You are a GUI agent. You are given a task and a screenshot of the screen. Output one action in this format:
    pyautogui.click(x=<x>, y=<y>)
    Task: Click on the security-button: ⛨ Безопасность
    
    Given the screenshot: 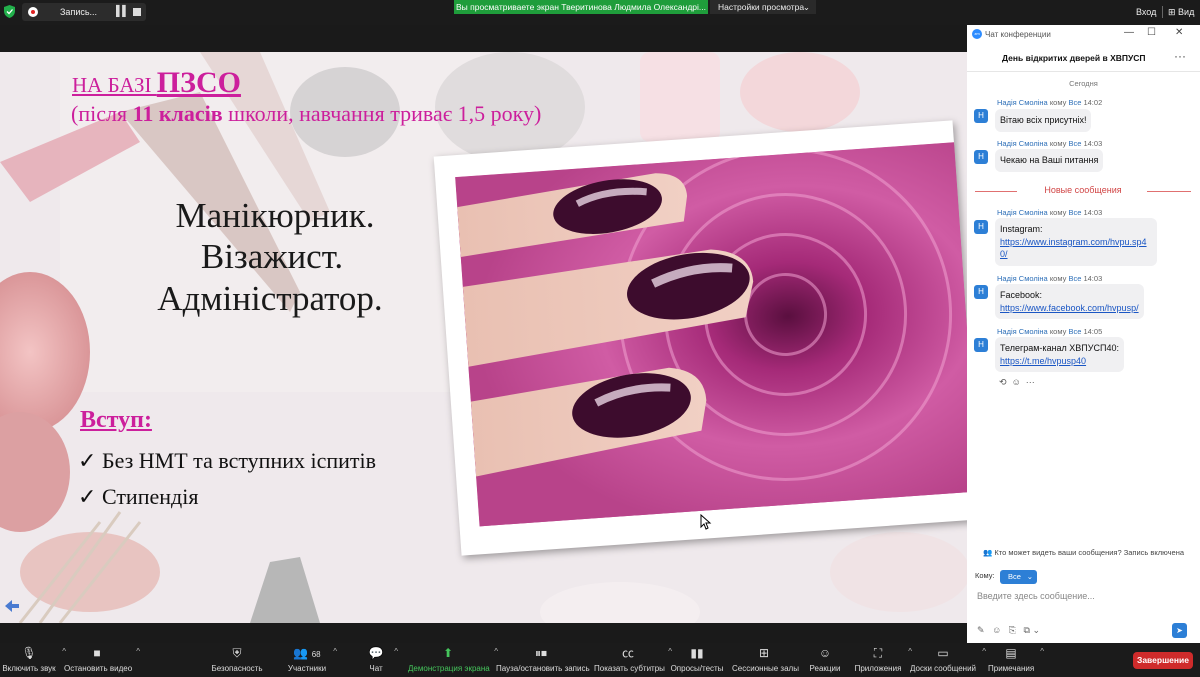 What is the action you would take?
    pyautogui.click(x=237, y=660)
    